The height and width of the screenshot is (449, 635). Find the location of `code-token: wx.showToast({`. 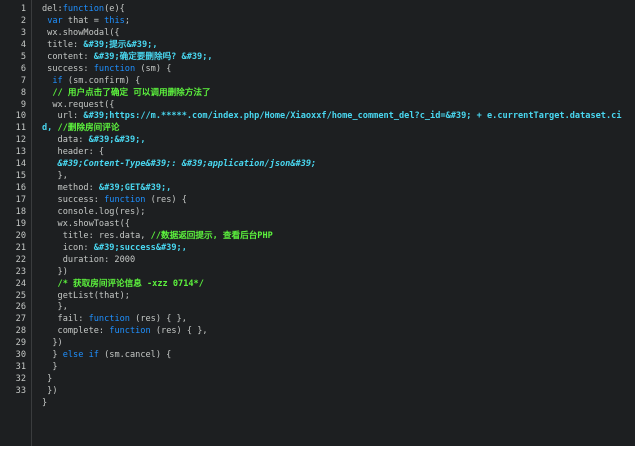

code-token: wx.showToast({ is located at coordinates (86, 223).